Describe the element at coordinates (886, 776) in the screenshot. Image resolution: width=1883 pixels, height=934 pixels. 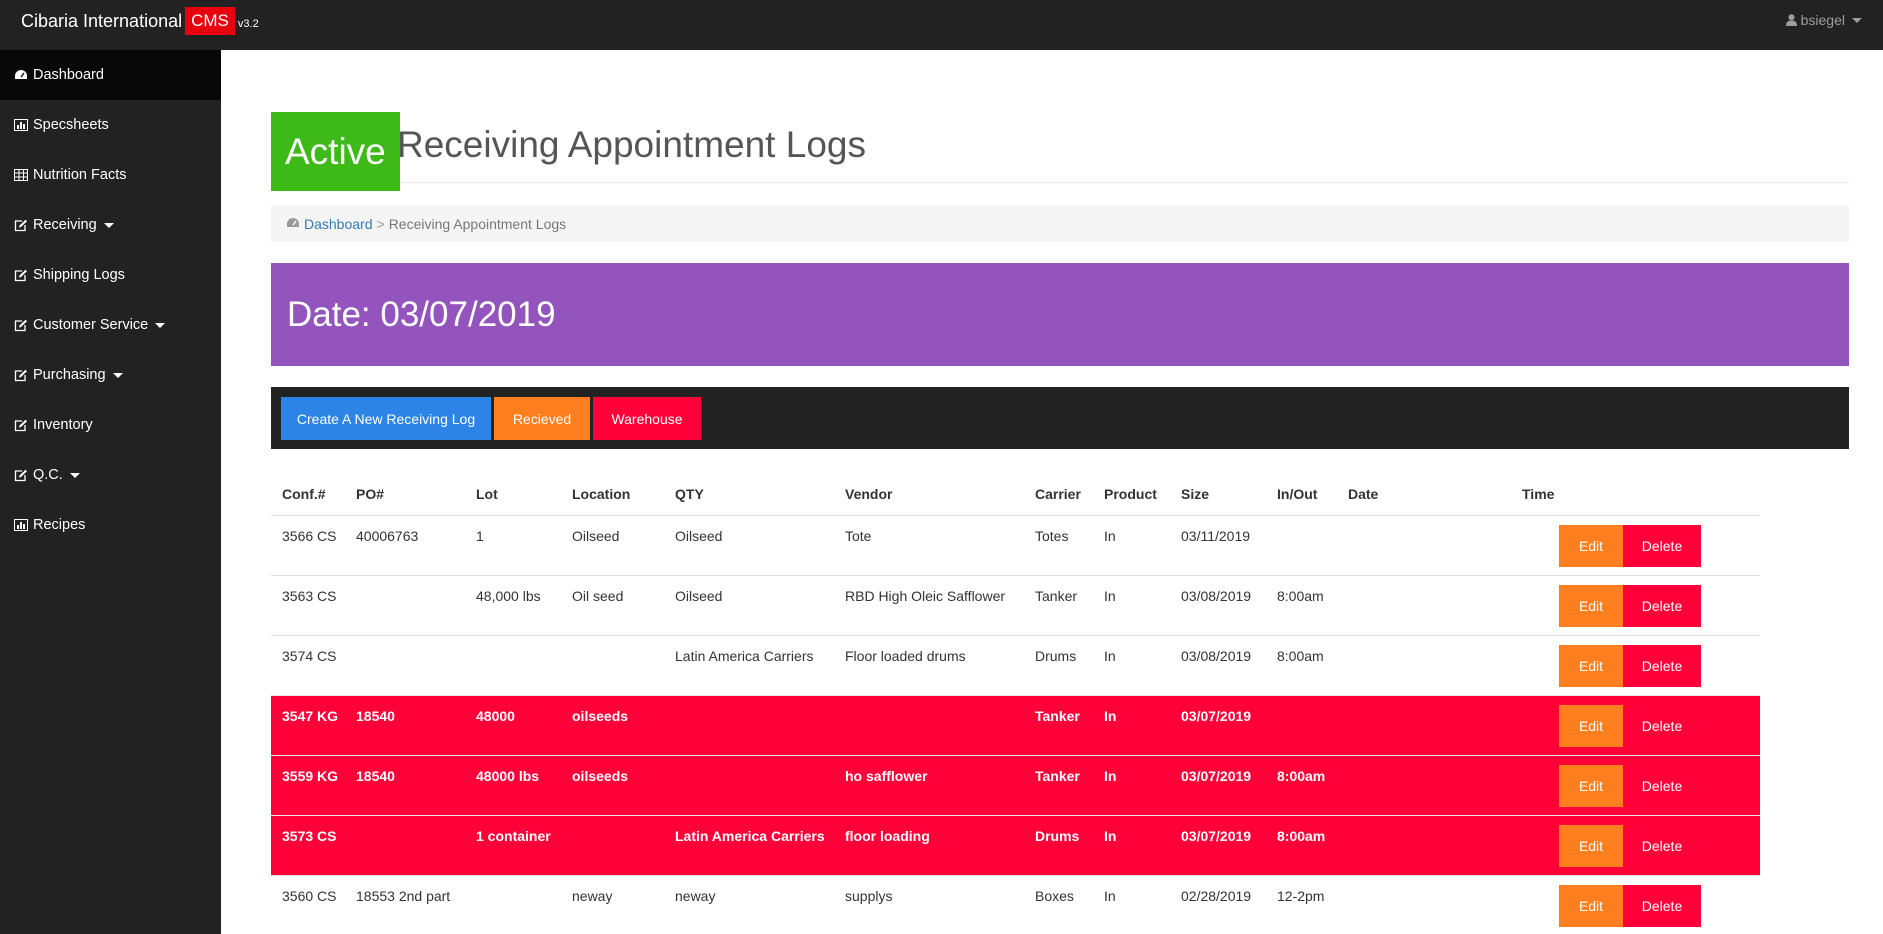
I see `table-cell: ho safflower` at that location.